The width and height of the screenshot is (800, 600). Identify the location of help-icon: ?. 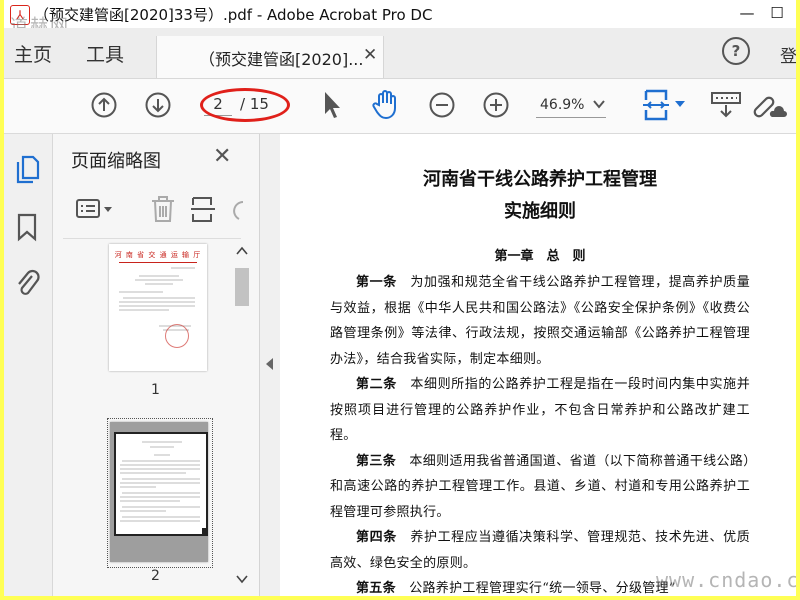
(736, 51).